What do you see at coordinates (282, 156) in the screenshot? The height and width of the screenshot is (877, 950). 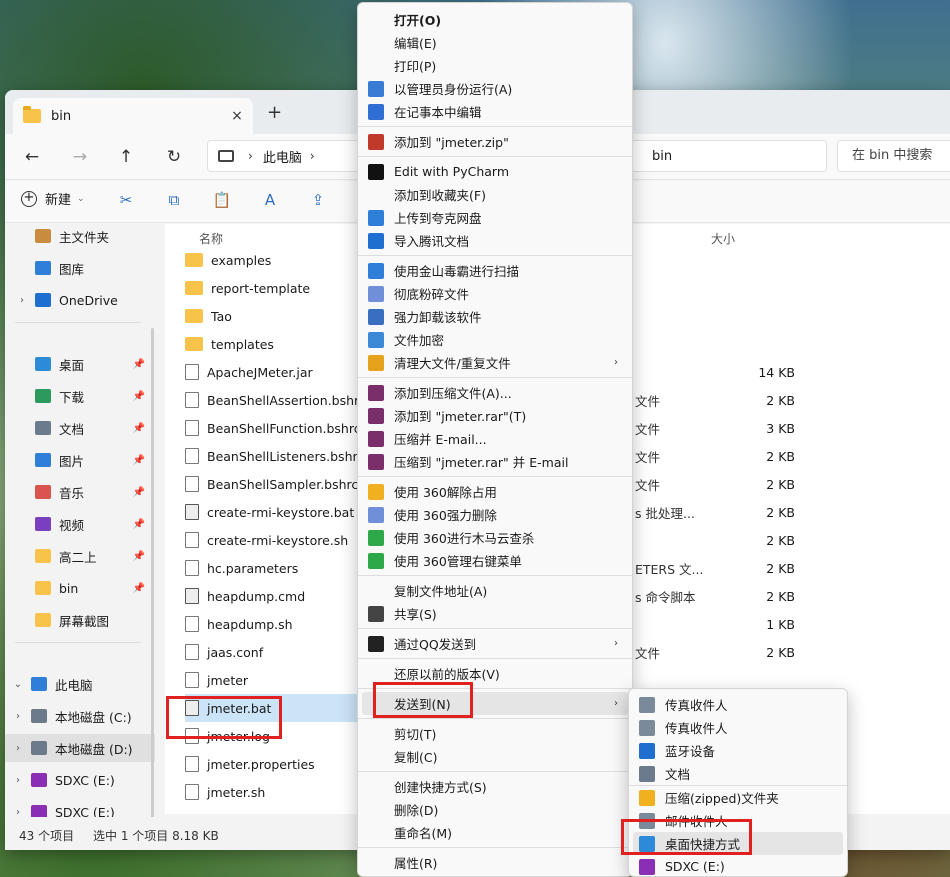 I see `breadcrumb-this-pc: 此电脑` at bounding box center [282, 156].